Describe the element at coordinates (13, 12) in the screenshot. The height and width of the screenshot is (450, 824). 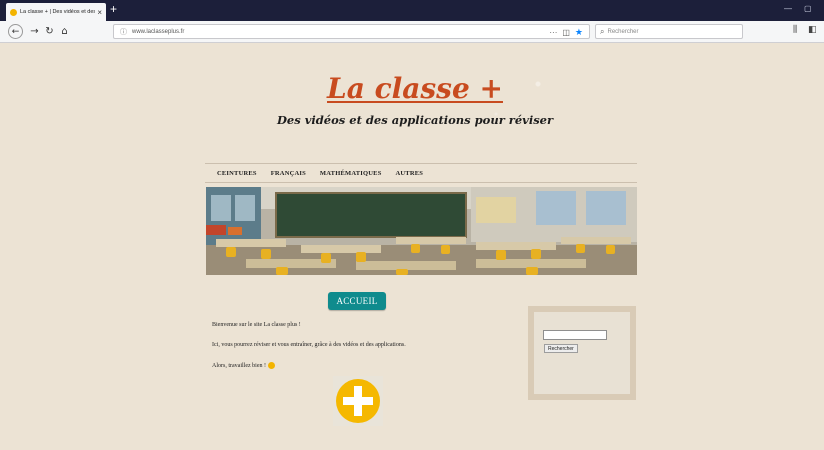
I see `favicon-icon` at that location.